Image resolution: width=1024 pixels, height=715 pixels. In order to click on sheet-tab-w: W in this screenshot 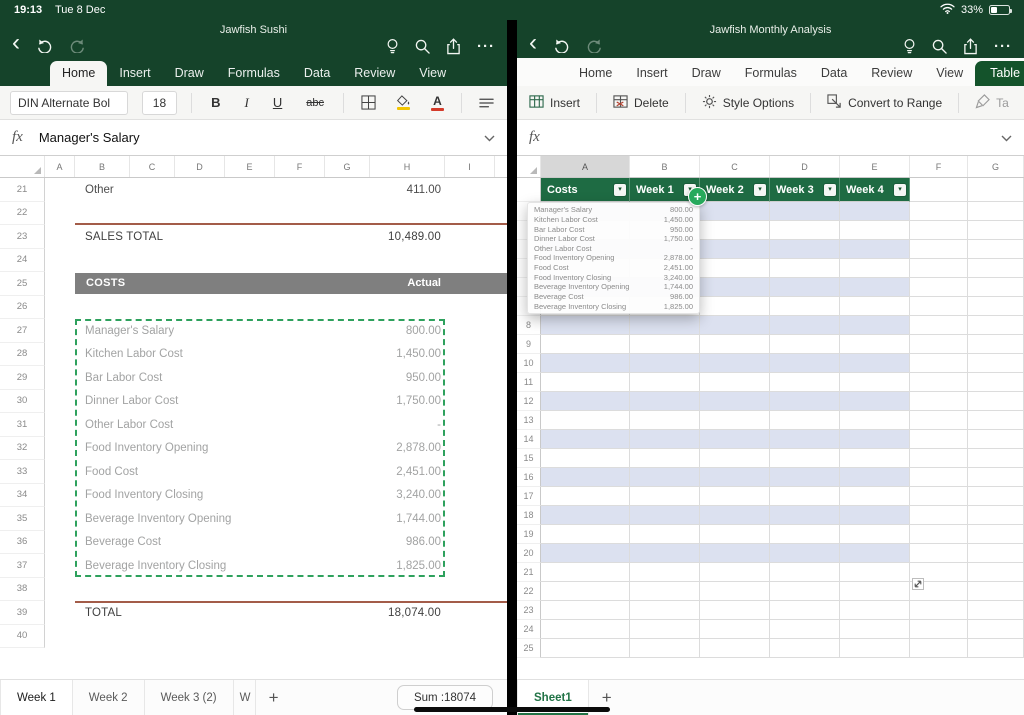, I will do `click(245, 697)`.